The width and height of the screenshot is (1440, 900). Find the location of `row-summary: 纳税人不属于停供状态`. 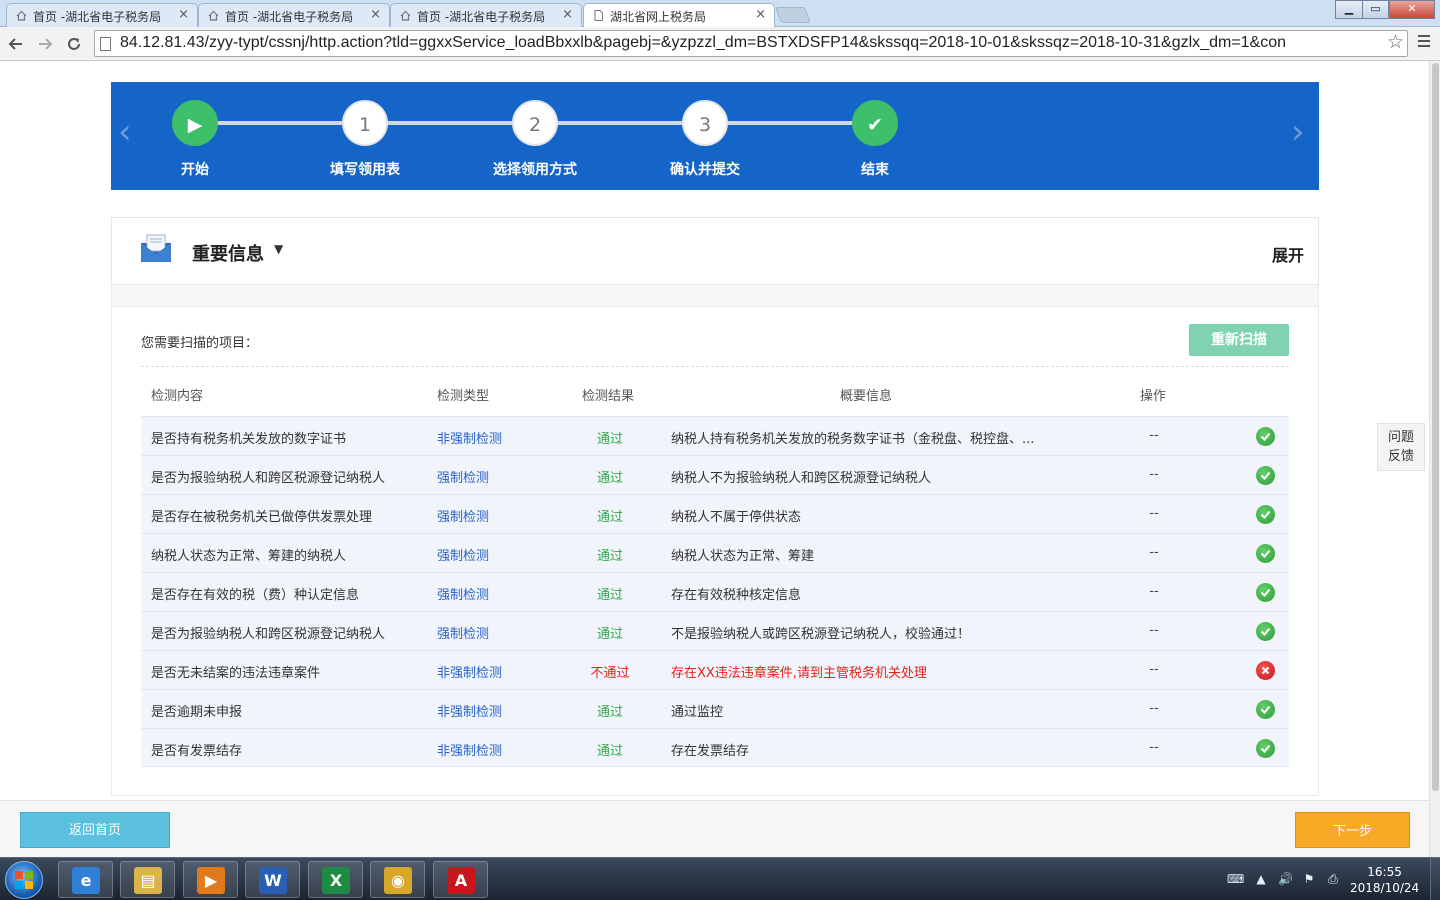

row-summary: 纳税人不属于停供状态 is located at coordinates (736, 517).